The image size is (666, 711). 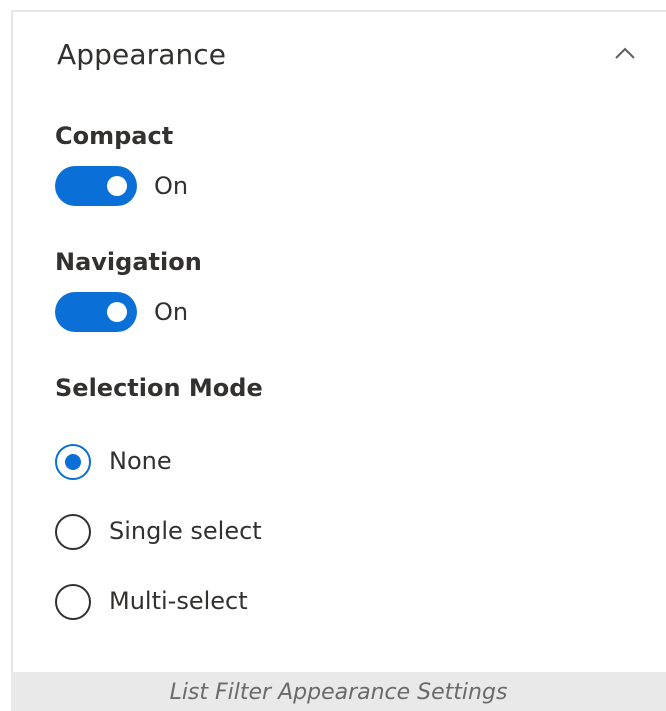 I want to click on compact-state: On, so click(x=171, y=186).